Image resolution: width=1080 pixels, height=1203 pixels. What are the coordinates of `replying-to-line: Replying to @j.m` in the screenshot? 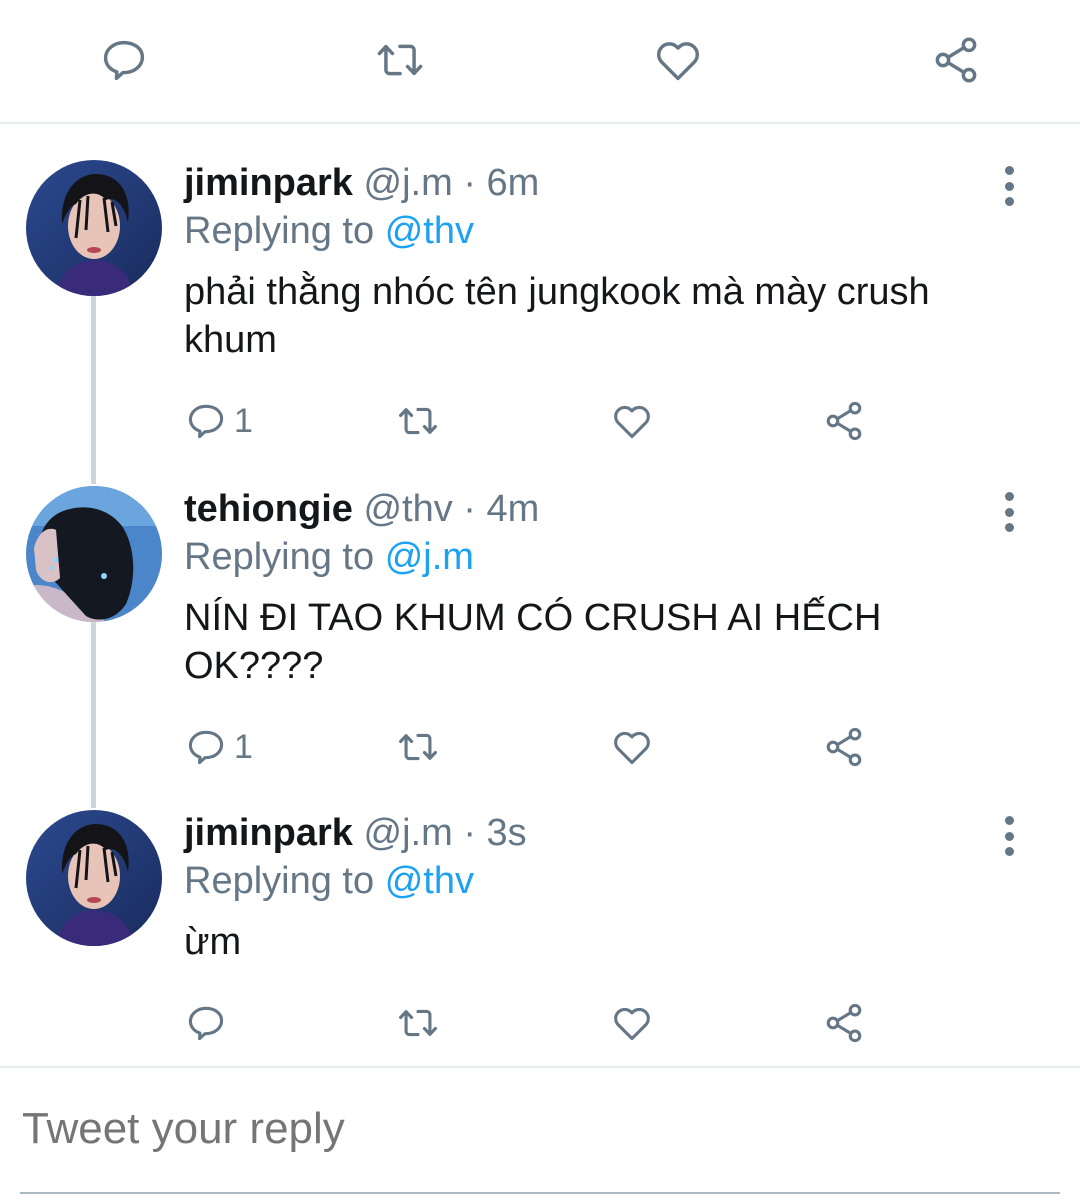 It's located at (329, 557).